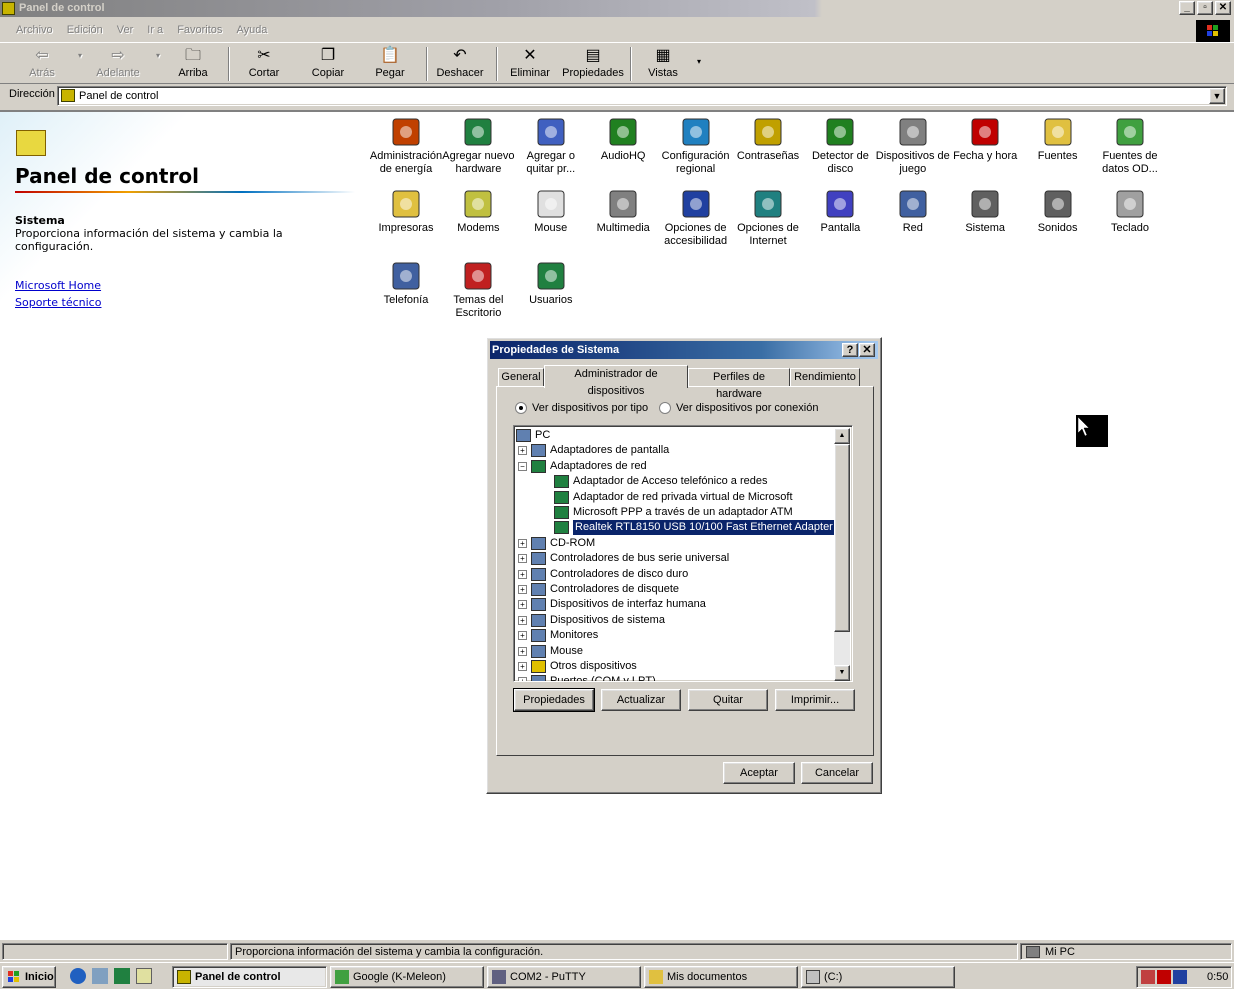 The width and height of the screenshot is (1234, 989). Describe the element at coordinates (460, 63) in the screenshot. I see `undo-button: ↶ Deshacer` at that location.